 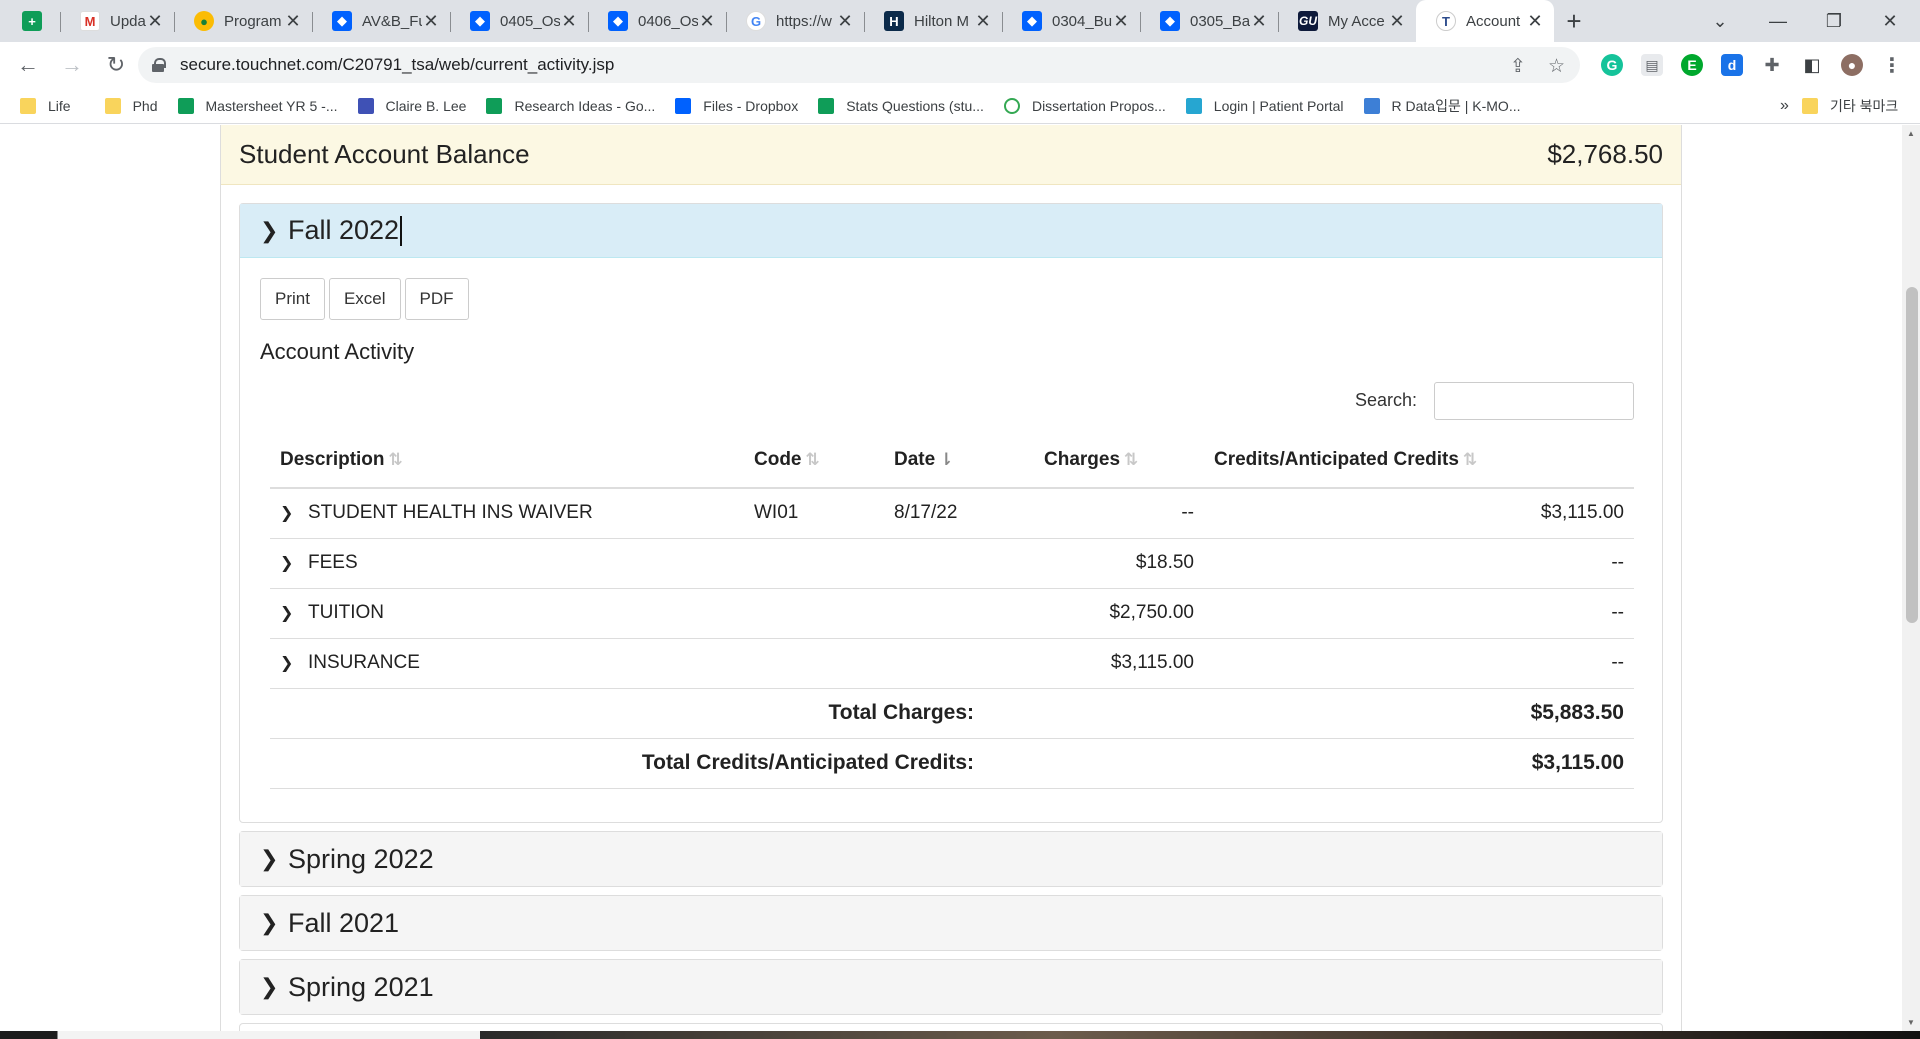 What do you see at coordinates (364, 662) in the screenshot?
I see `row-description: INSURANCE` at bounding box center [364, 662].